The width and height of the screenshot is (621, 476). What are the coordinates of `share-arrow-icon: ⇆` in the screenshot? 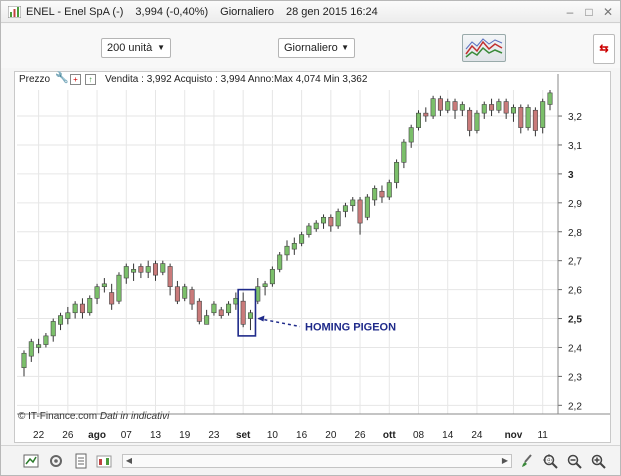 It's located at (604, 49).